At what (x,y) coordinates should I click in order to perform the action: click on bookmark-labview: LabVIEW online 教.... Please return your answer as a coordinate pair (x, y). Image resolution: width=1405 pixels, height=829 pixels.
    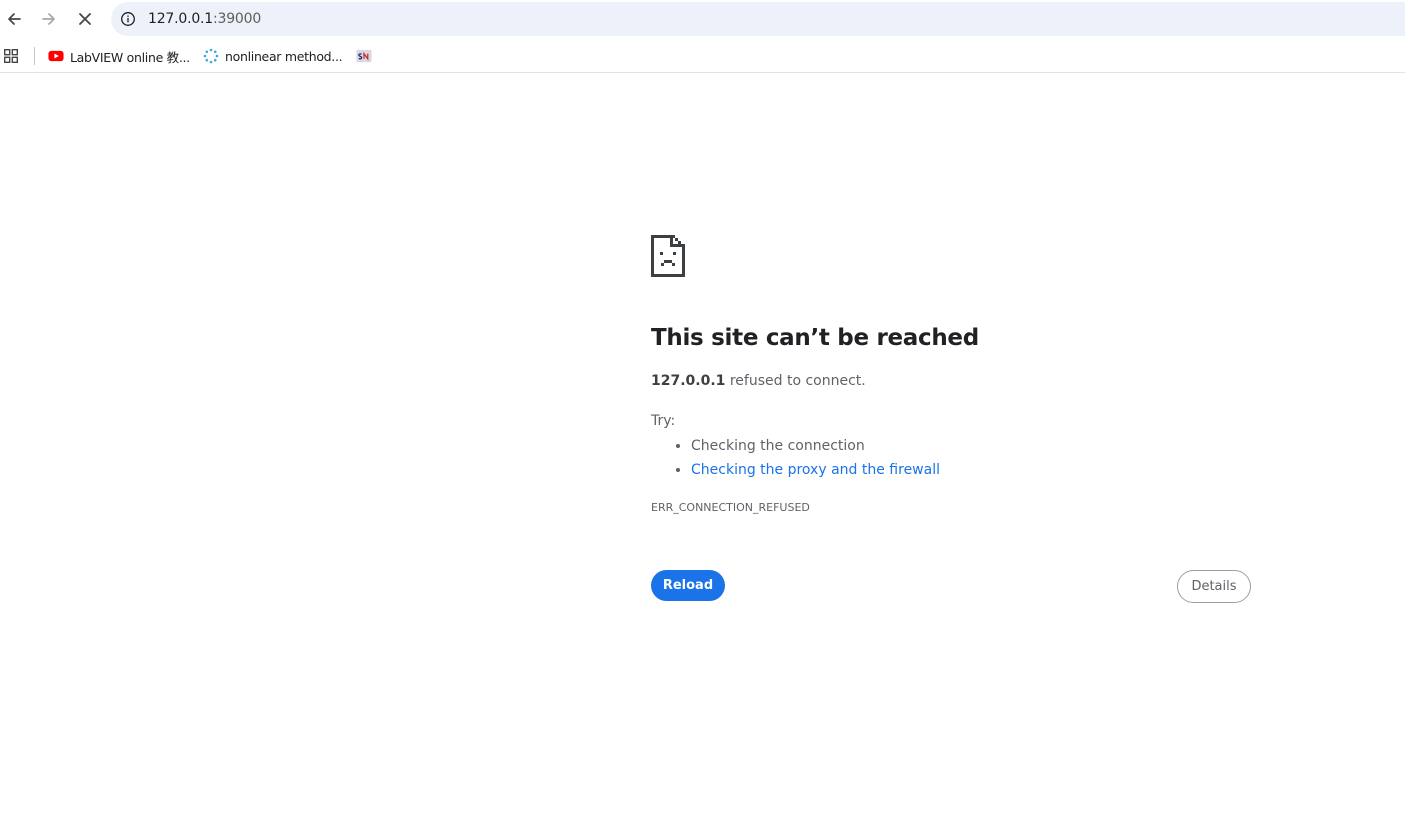
    Looking at the image, I should click on (119, 56).